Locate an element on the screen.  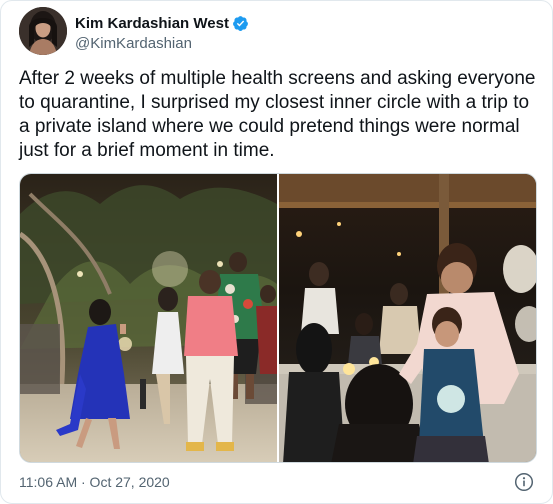
info-icon is located at coordinates (524, 482).